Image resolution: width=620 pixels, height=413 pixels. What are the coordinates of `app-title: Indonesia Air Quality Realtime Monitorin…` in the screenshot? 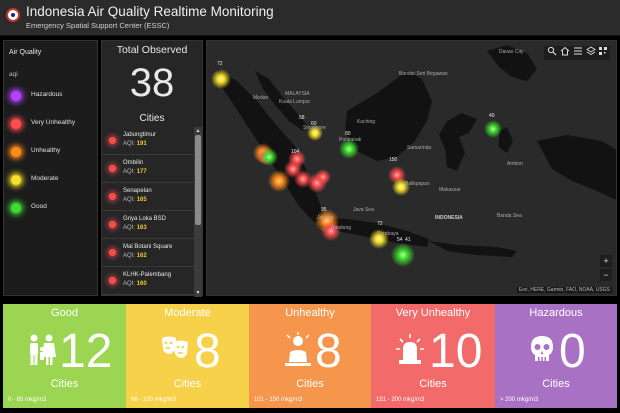 It's located at (150, 11).